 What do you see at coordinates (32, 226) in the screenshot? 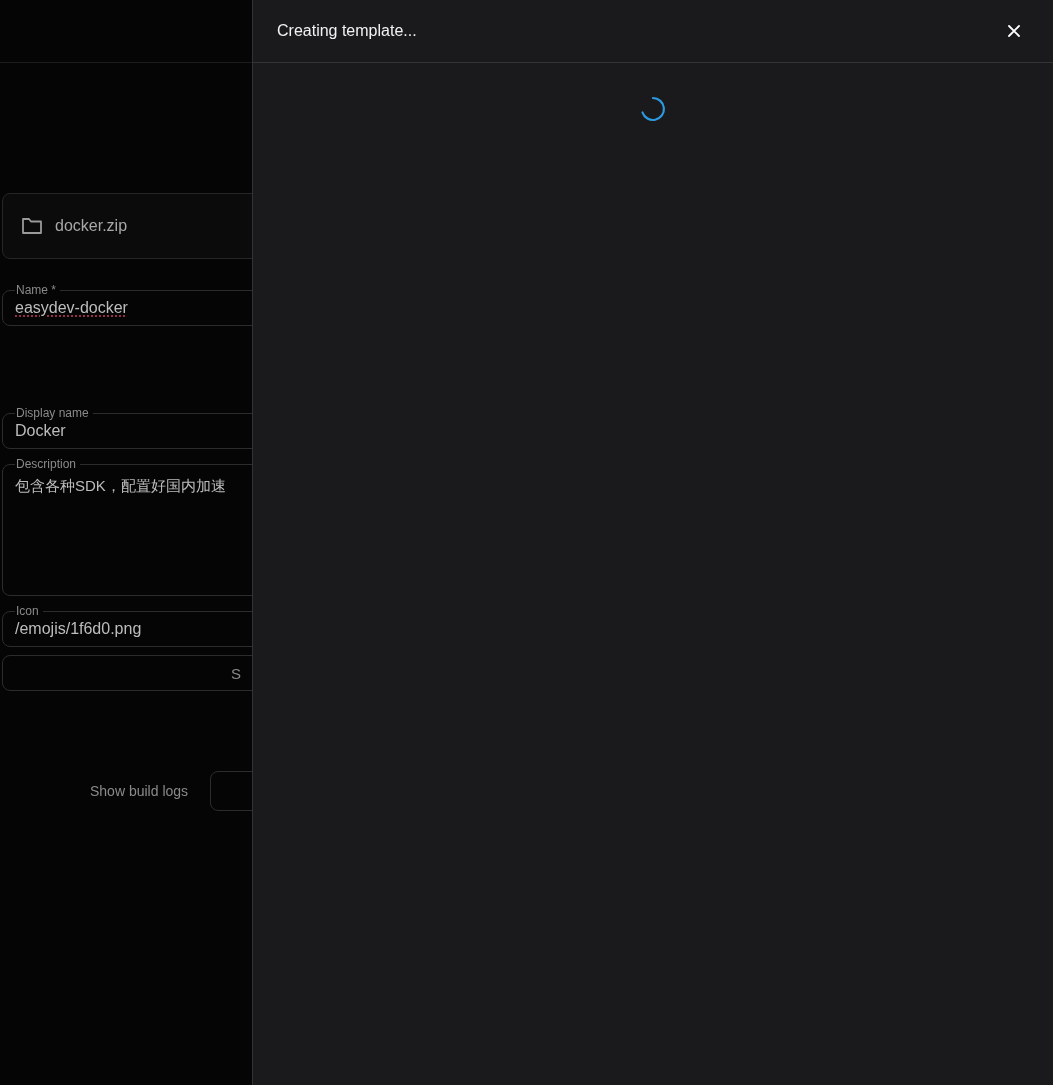
I see `folder-icon` at bounding box center [32, 226].